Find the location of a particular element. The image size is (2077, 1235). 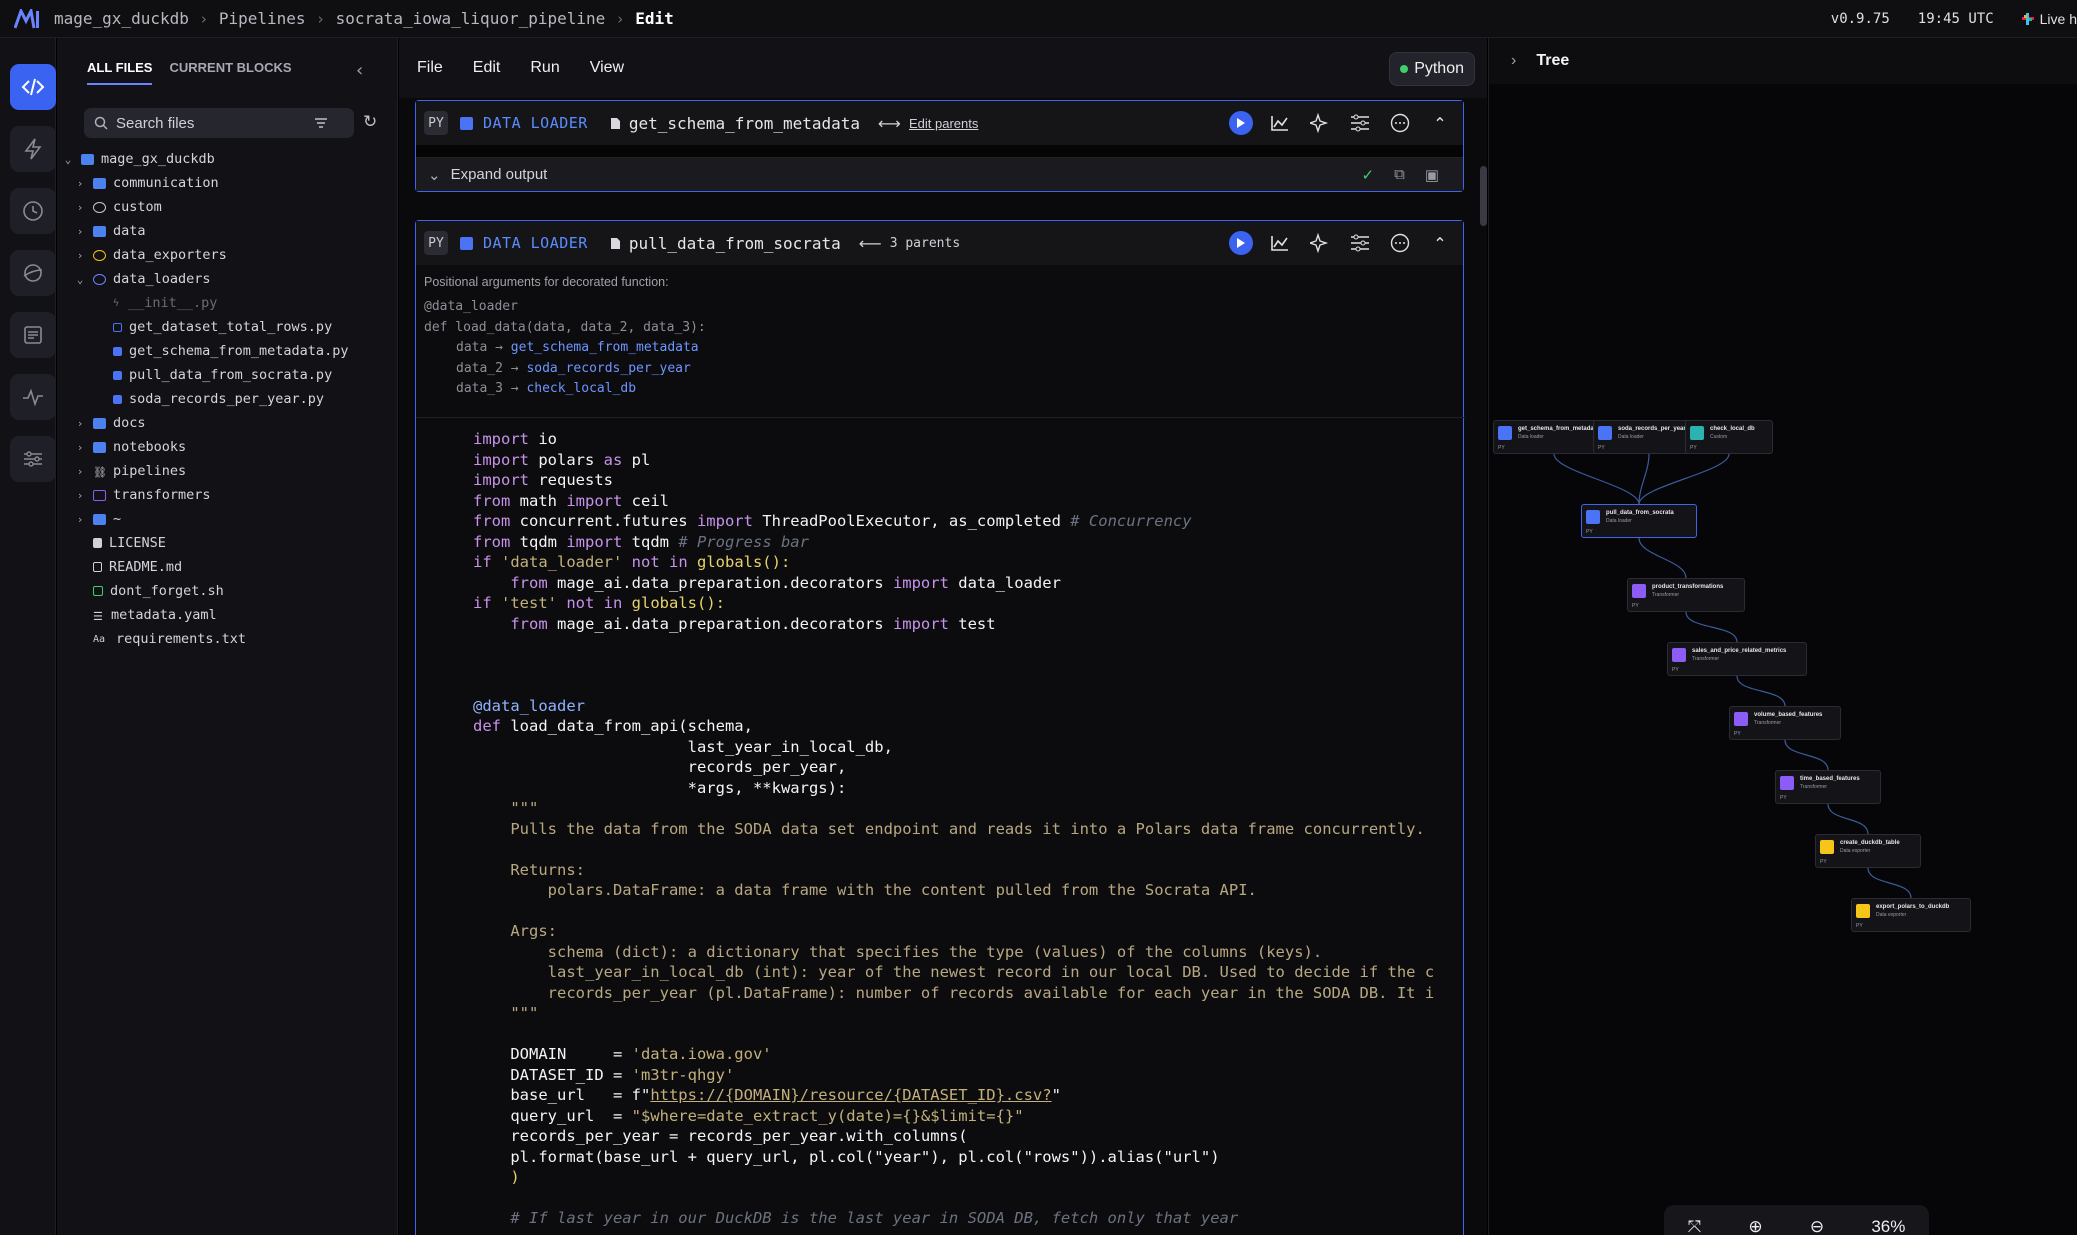

dag-node: time_based_features Transformer PY is located at coordinates (1828, 787).